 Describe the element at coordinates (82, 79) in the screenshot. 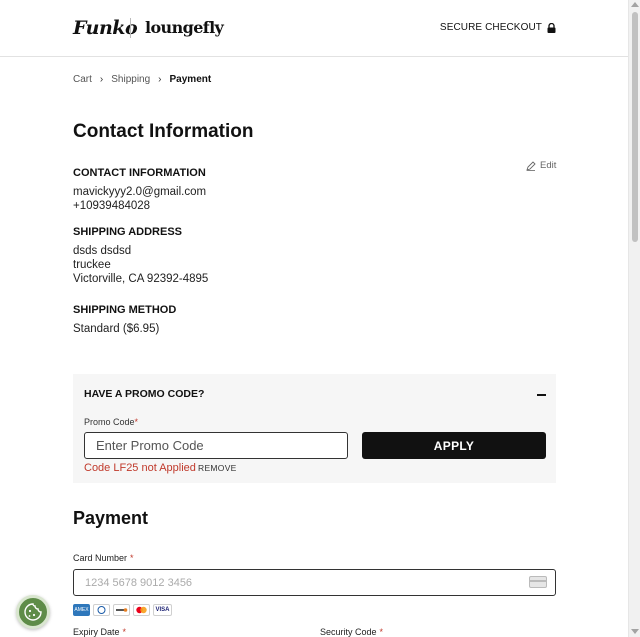

I see `breadcrumb-cart: Cart` at that location.